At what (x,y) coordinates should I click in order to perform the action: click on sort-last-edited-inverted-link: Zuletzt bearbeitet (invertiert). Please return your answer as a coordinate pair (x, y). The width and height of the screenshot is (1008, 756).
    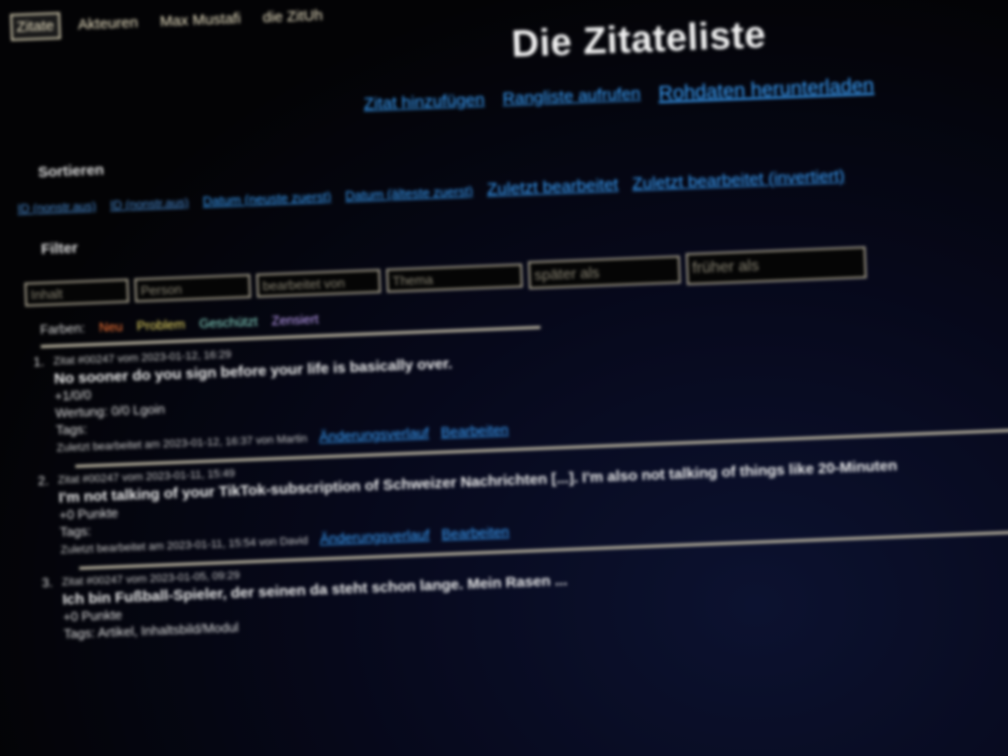
    Looking at the image, I should click on (738, 180).